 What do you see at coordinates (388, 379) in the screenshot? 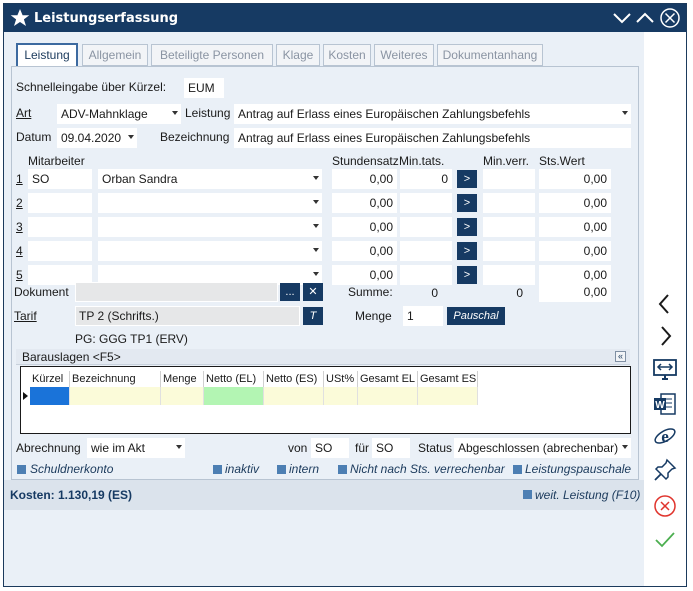
I see `column-header-gesamt-el: Gesamt EL` at bounding box center [388, 379].